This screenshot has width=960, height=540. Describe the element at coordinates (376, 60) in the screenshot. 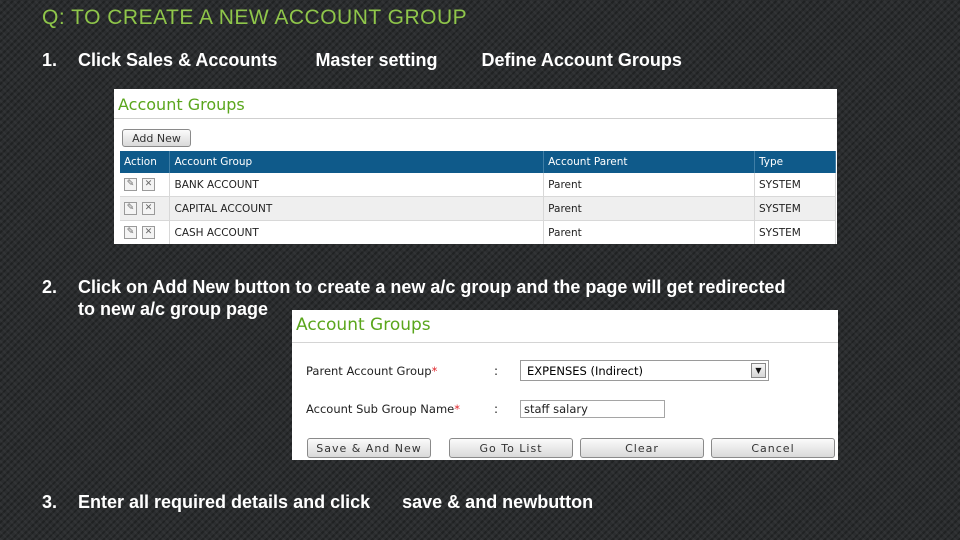

I see `step-1-menu-master: Master setting` at that location.